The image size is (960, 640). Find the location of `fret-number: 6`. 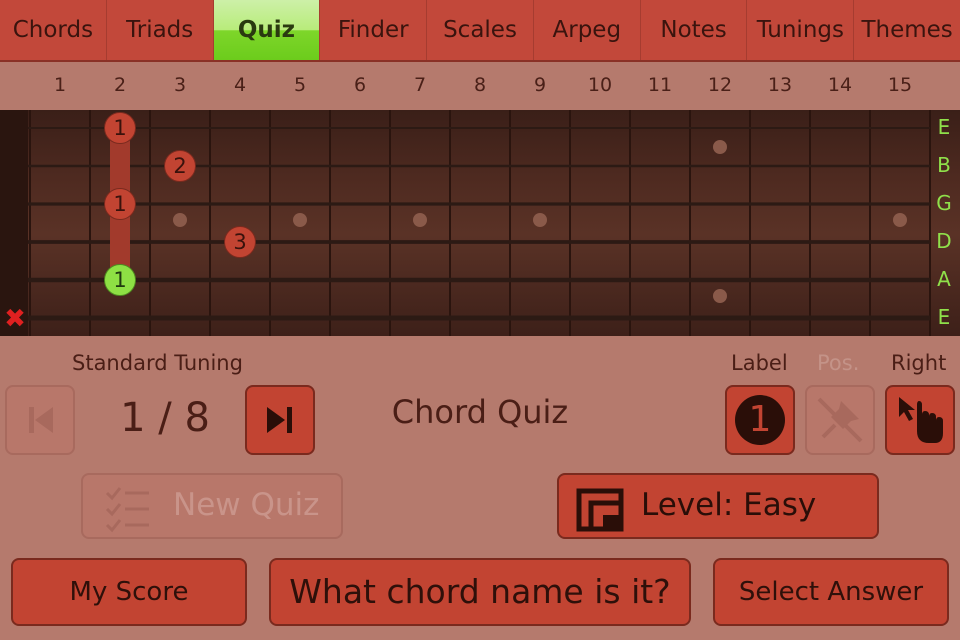

fret-number: 6 is located at coordinates (360, 85).